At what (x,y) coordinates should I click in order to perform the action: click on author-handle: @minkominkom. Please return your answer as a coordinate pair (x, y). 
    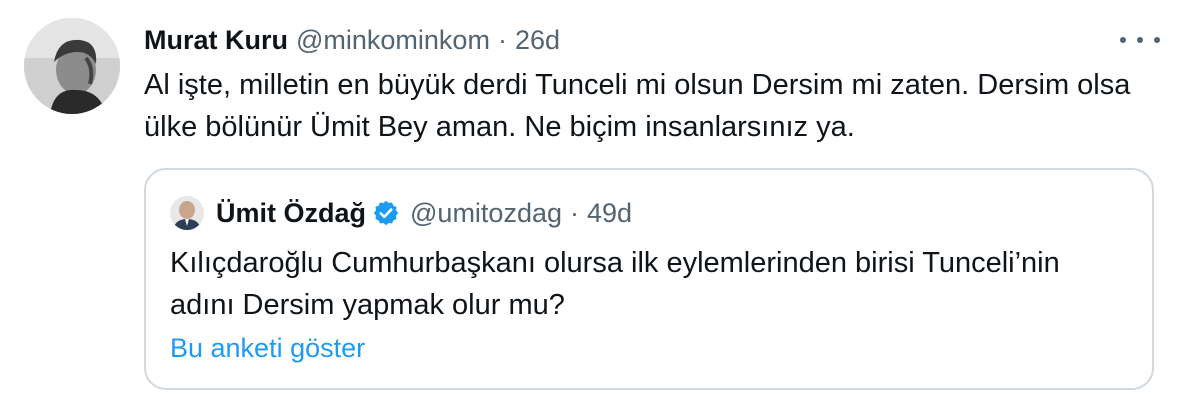
    Looking at the image, I should click on (393, 40).